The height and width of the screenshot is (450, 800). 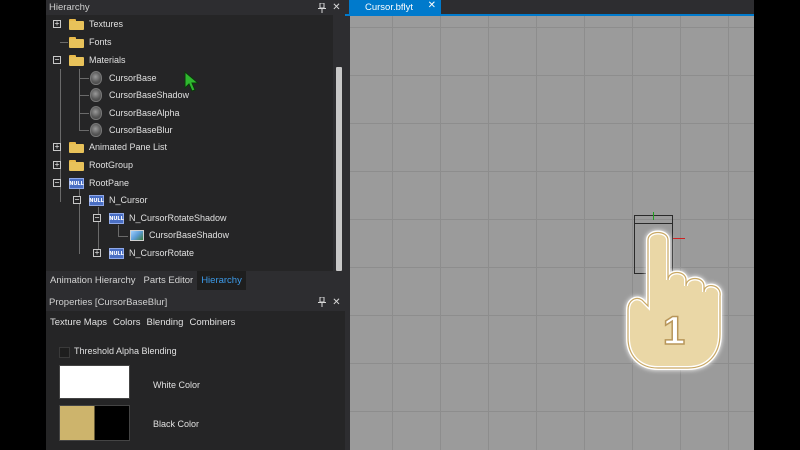 I want to click on hierarchy-panel-title: Hierarchy, so click(x=69, y=7).